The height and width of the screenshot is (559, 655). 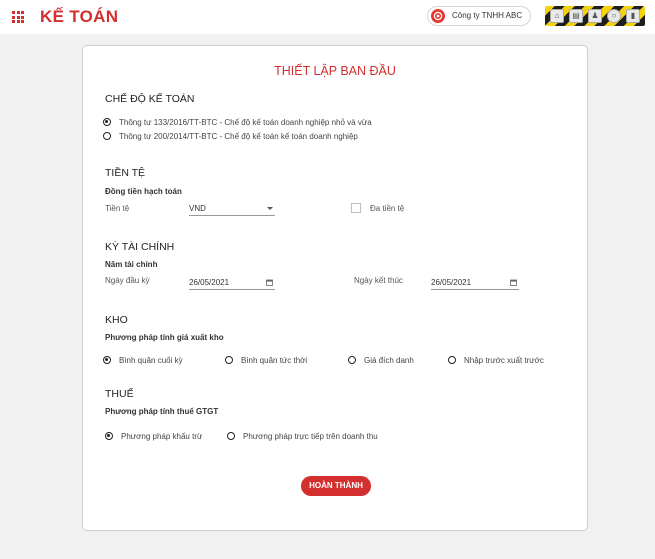 I want to click on home-icon: ⌂, so click(x=557, y=16).